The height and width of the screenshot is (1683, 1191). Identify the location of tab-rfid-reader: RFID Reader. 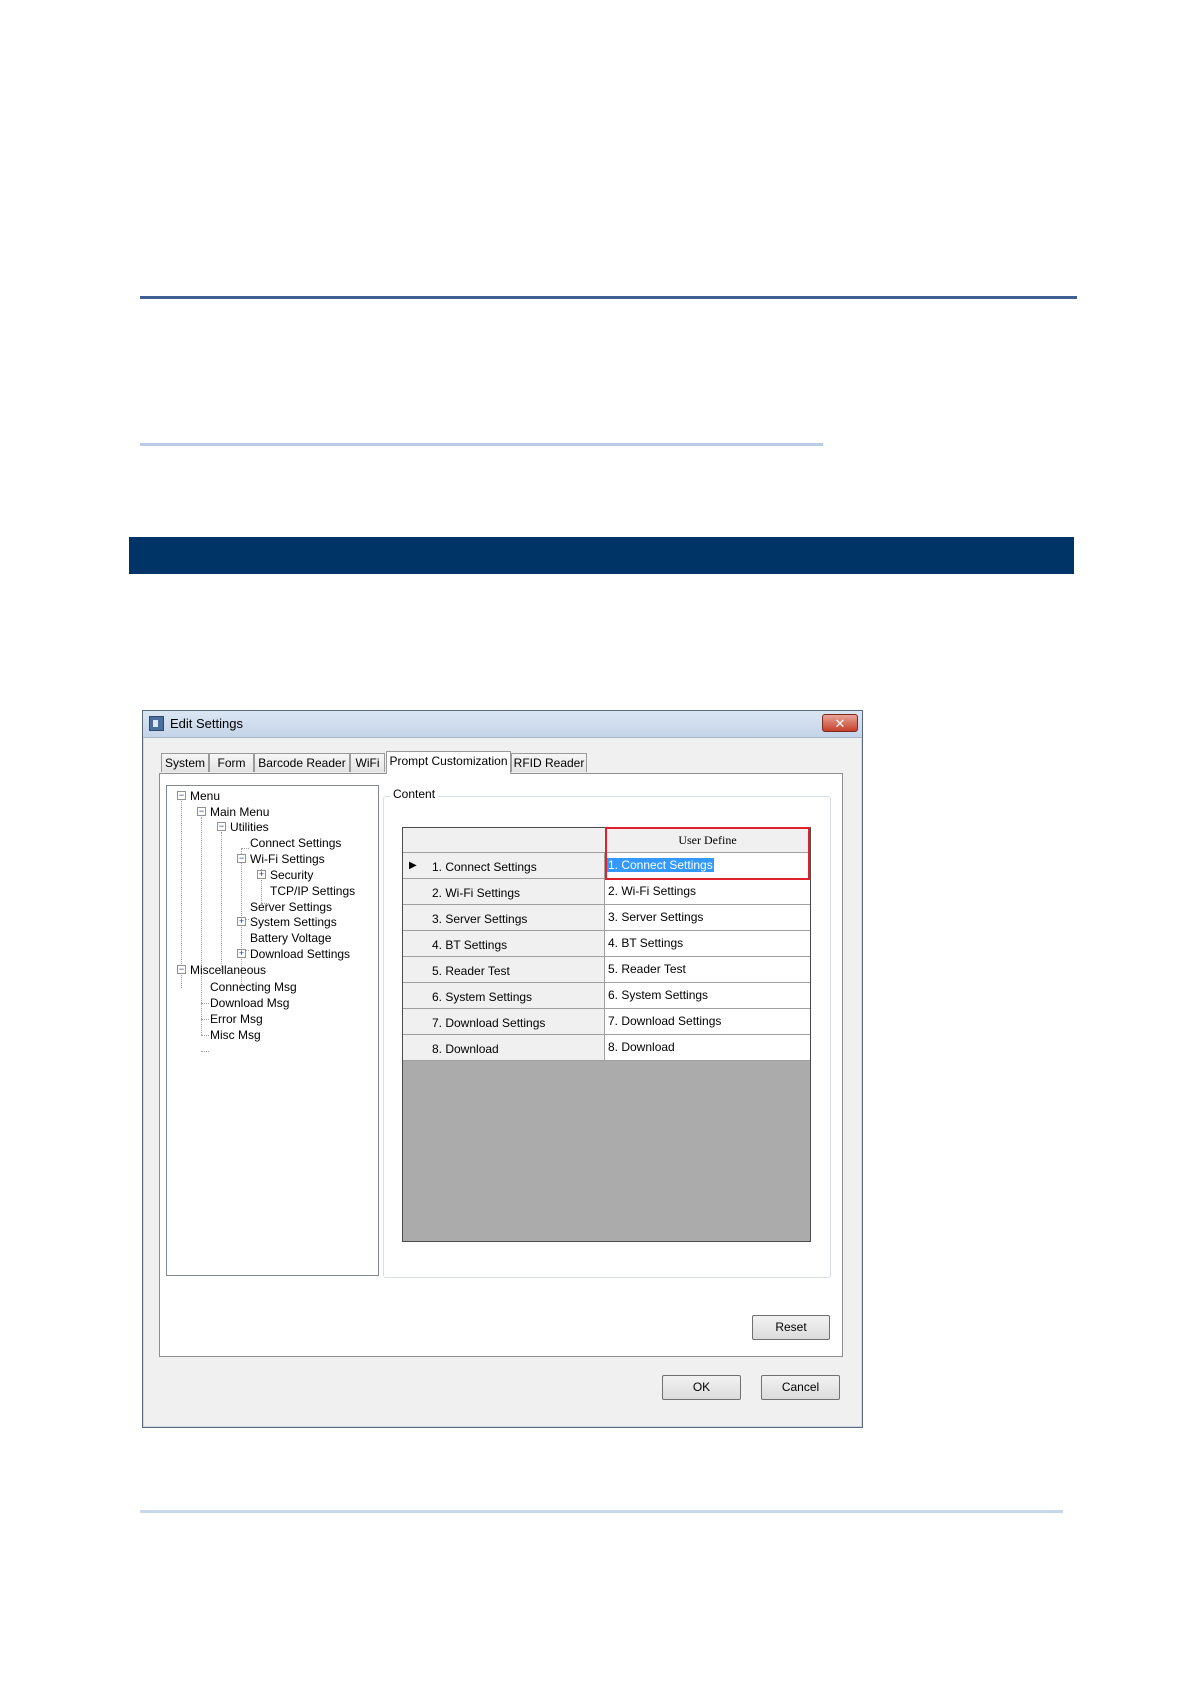
(549, 762).